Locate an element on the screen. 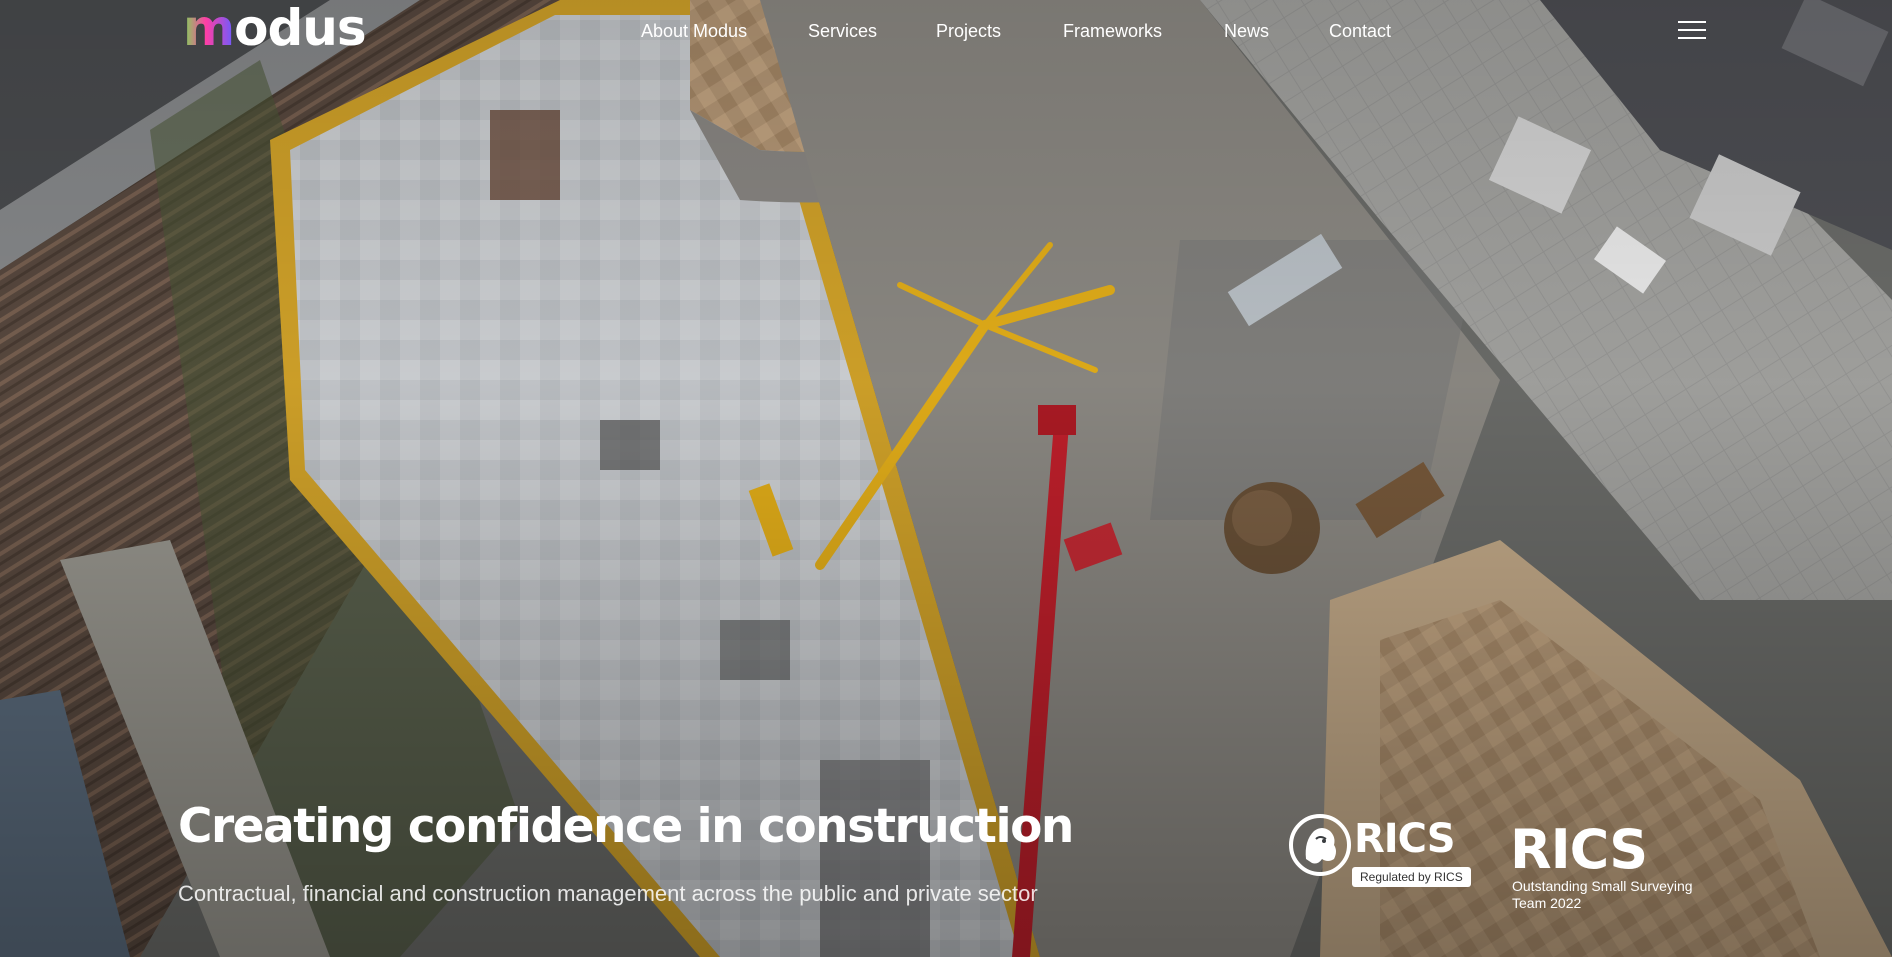 This screenshot has width=1892, height=957. logo-wordmark: odus is located at coordinates (300, 28).